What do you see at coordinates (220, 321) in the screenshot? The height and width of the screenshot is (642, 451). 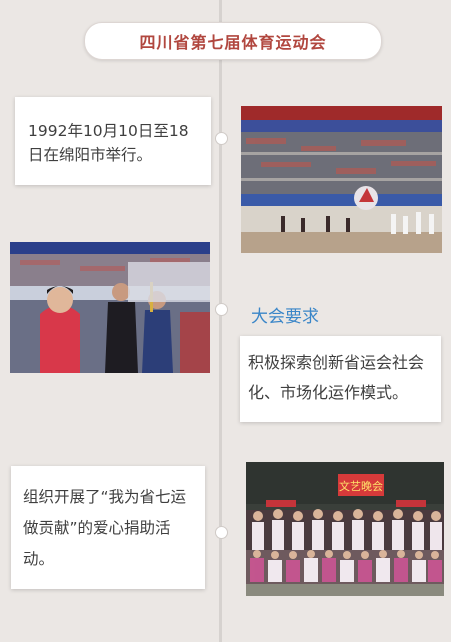 I see `timeline-axis` at bounding box center [220, 321].